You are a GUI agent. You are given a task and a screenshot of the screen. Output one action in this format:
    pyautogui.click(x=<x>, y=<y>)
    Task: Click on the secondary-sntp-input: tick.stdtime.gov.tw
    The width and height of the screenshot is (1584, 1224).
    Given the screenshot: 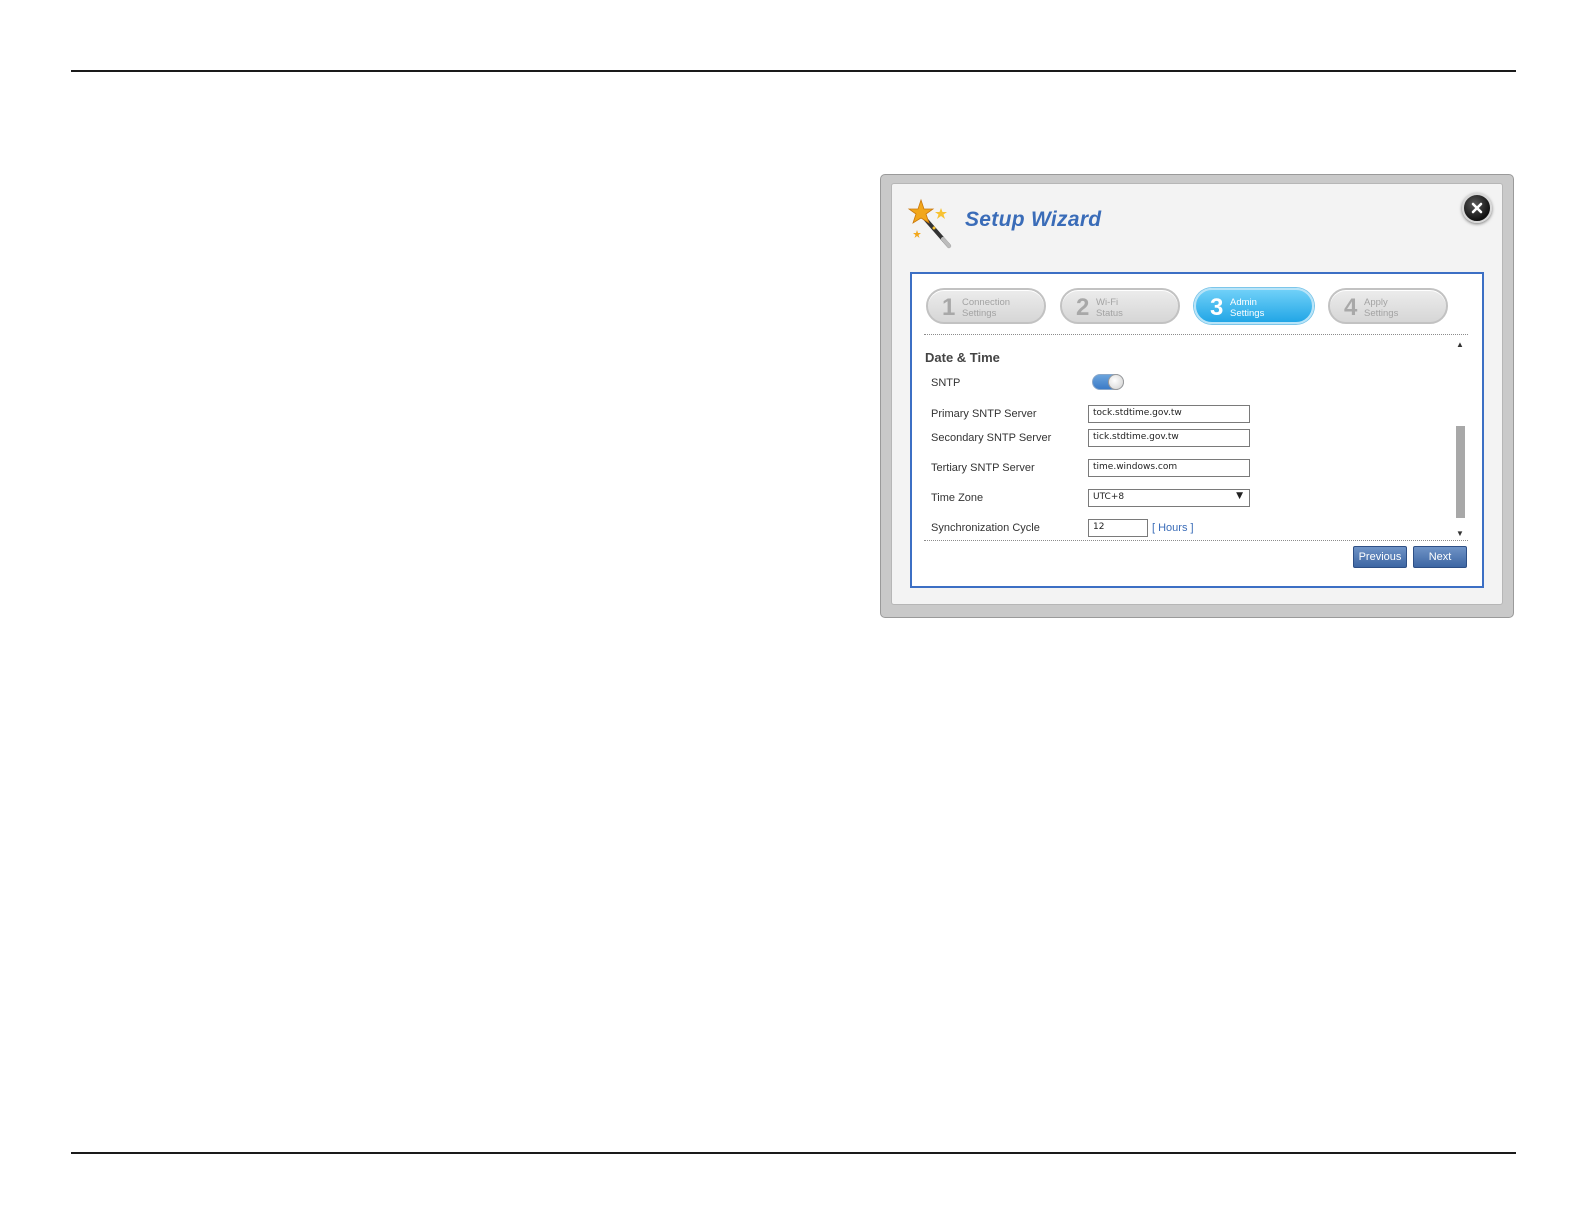 What is the action you would take?
    pyautogui.click(x=1169, y=438)
    